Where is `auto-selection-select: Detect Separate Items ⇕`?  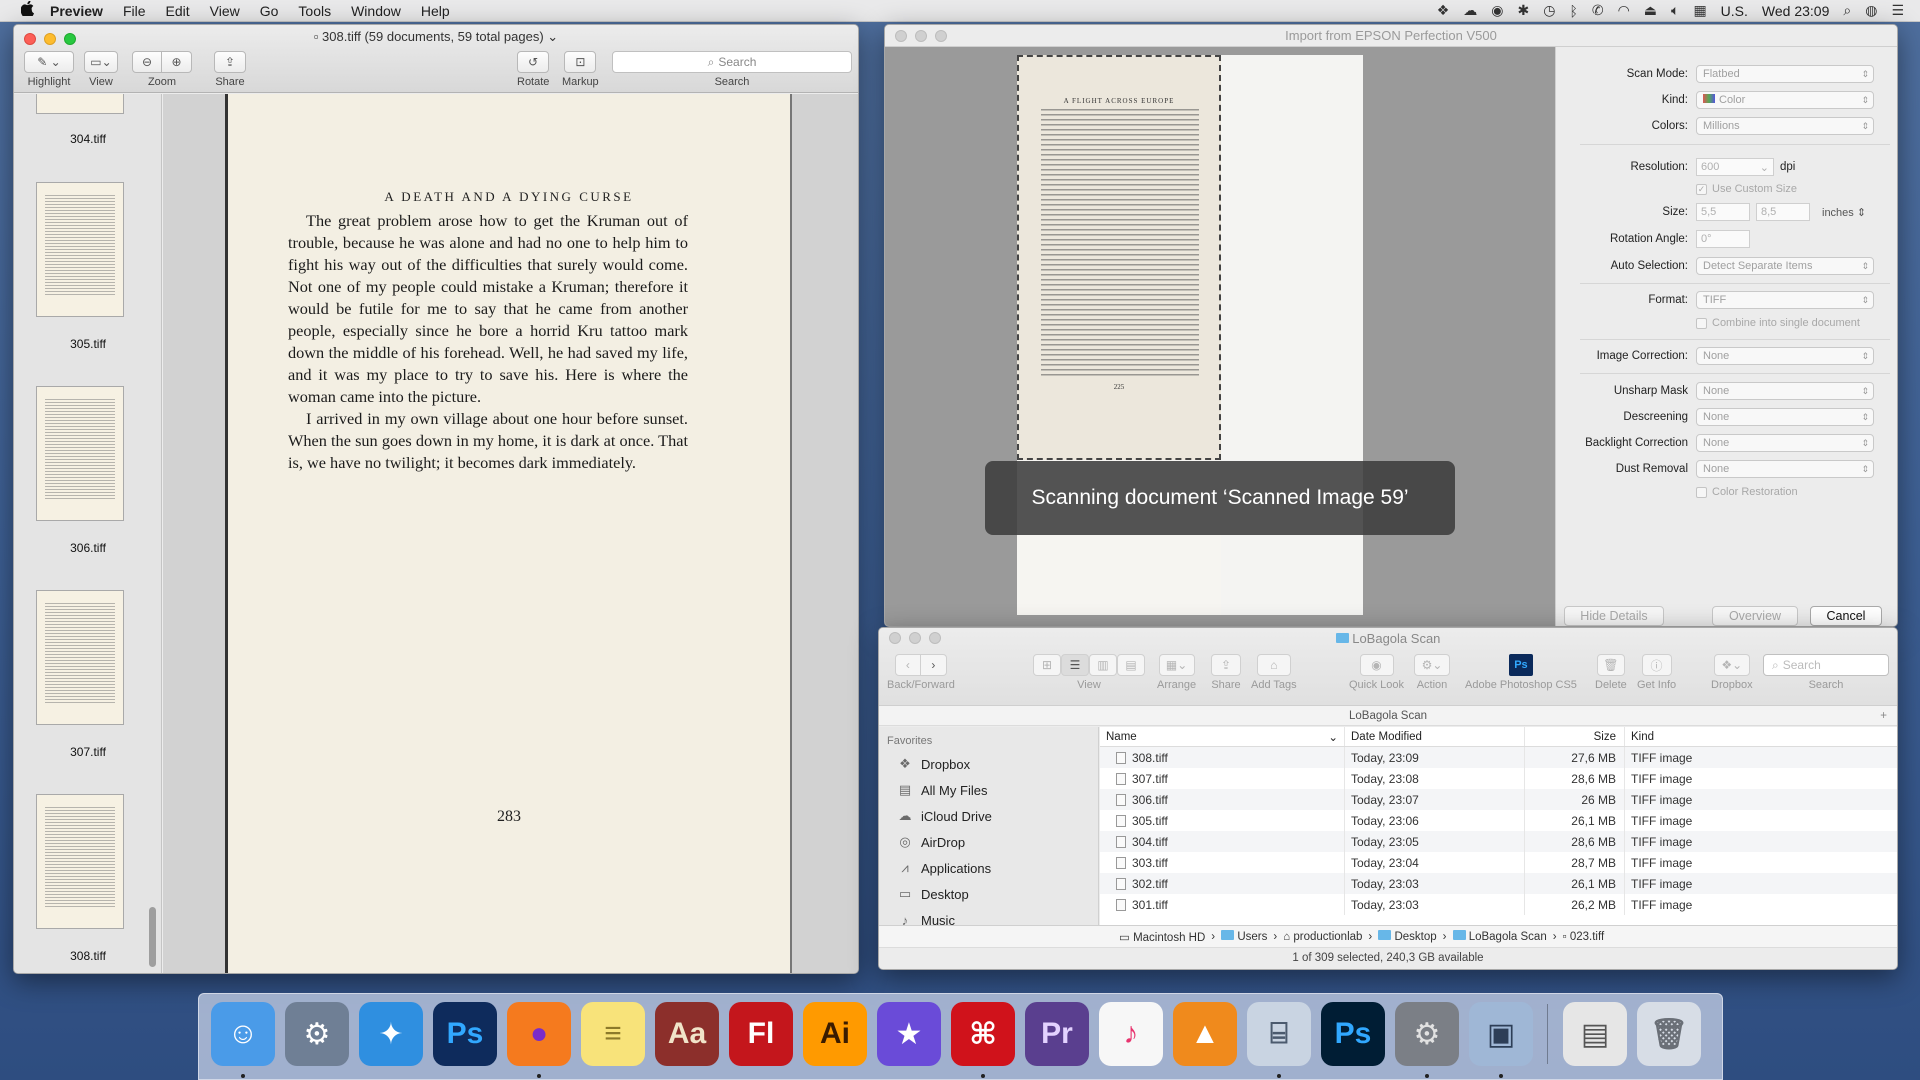
auto-selection-select: Detect Separate Items ⇕ is located at coordinates (1785, 266).